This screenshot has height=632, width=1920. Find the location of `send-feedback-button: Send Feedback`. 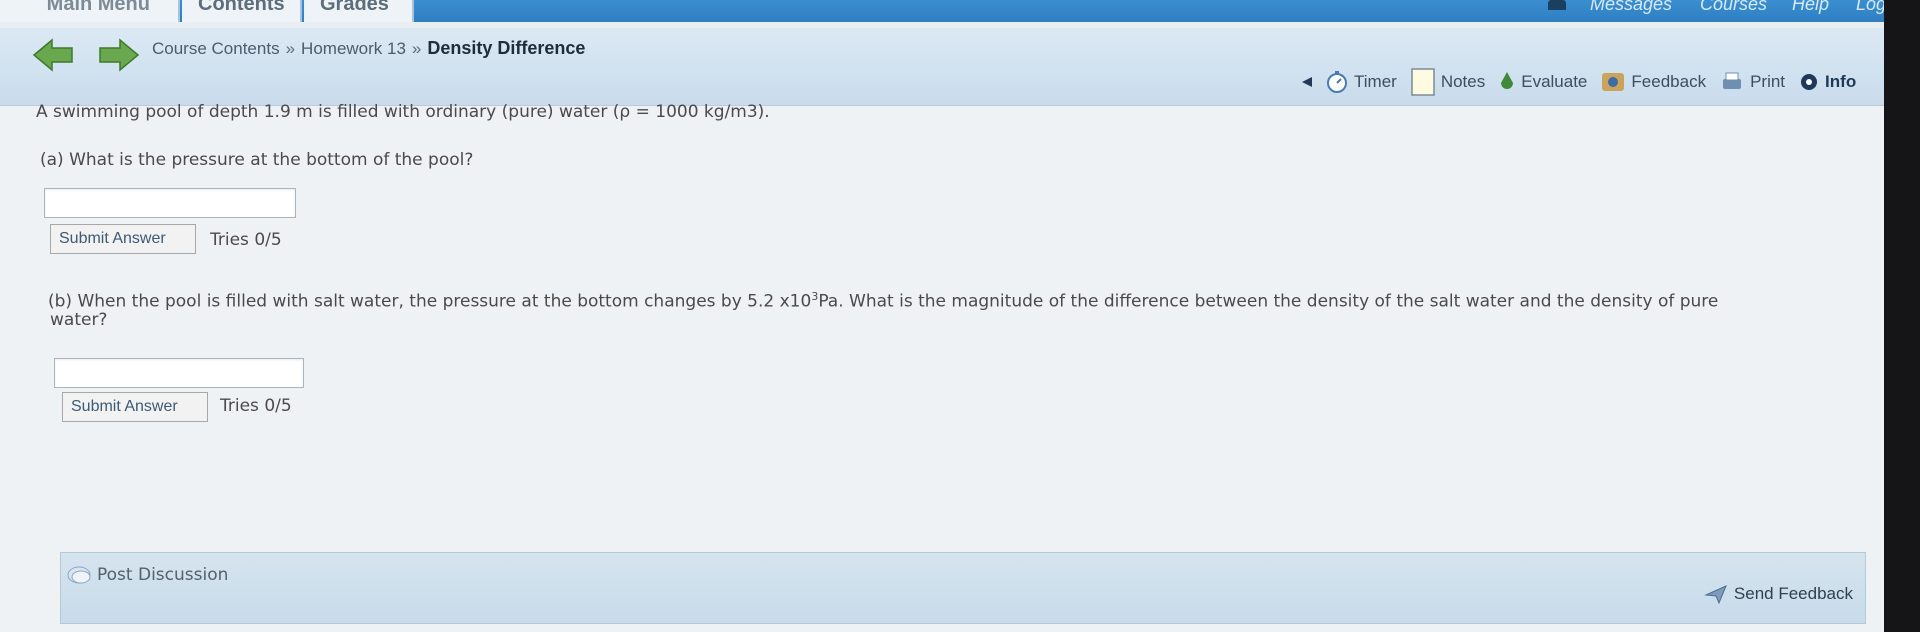

send-feedback-button: Send Feedback is located at coordinates (1778, 594).